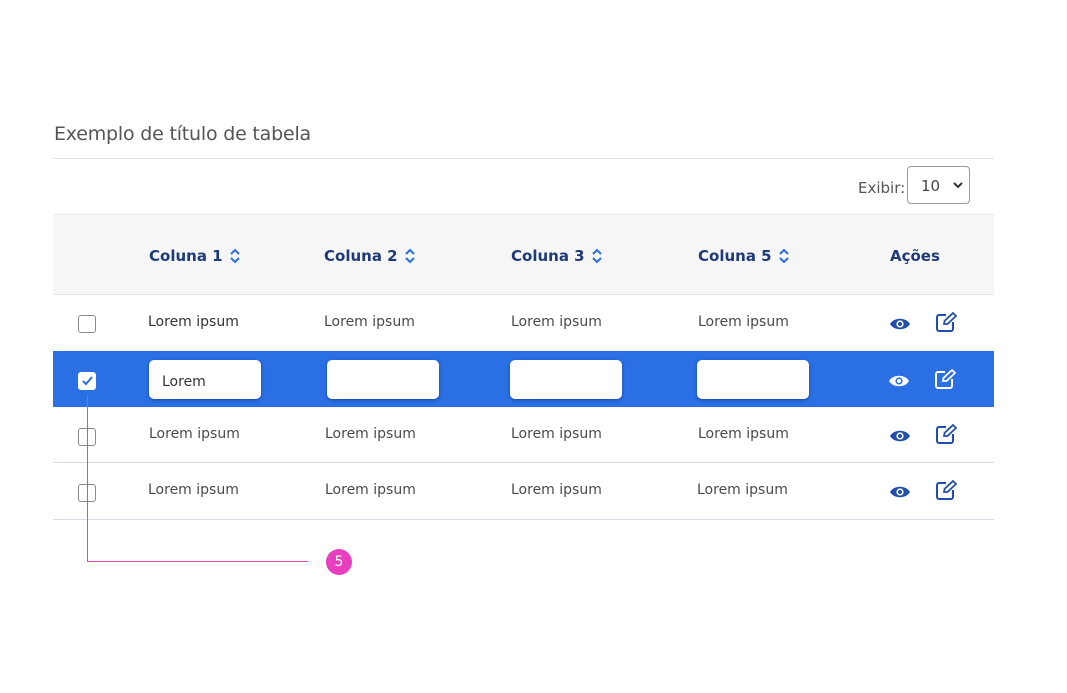 The height and width of the screenshot is (693, 1067). I want to click on column-header-2: Coluna 2, so click(370, 256).